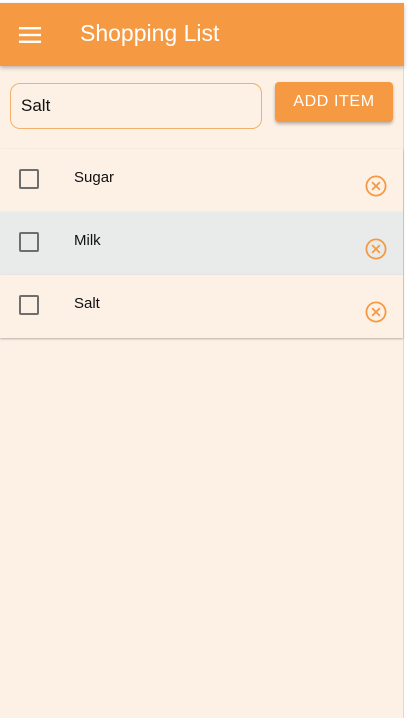 The image size is (409, 718). What do you see at coordinates (87, 303) in the screenshot?
I see `item-label: Salt` at bounding box center [87, 303].